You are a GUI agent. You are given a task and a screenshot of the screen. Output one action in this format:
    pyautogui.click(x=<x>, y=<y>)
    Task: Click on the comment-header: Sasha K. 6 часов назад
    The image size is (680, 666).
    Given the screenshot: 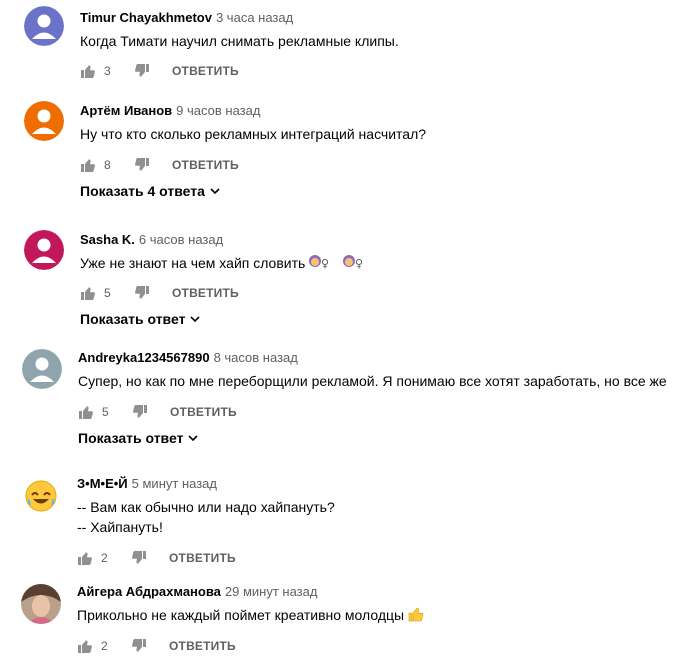 What is the action you would take?
    pyautogui.click(x=151, y=240)
    